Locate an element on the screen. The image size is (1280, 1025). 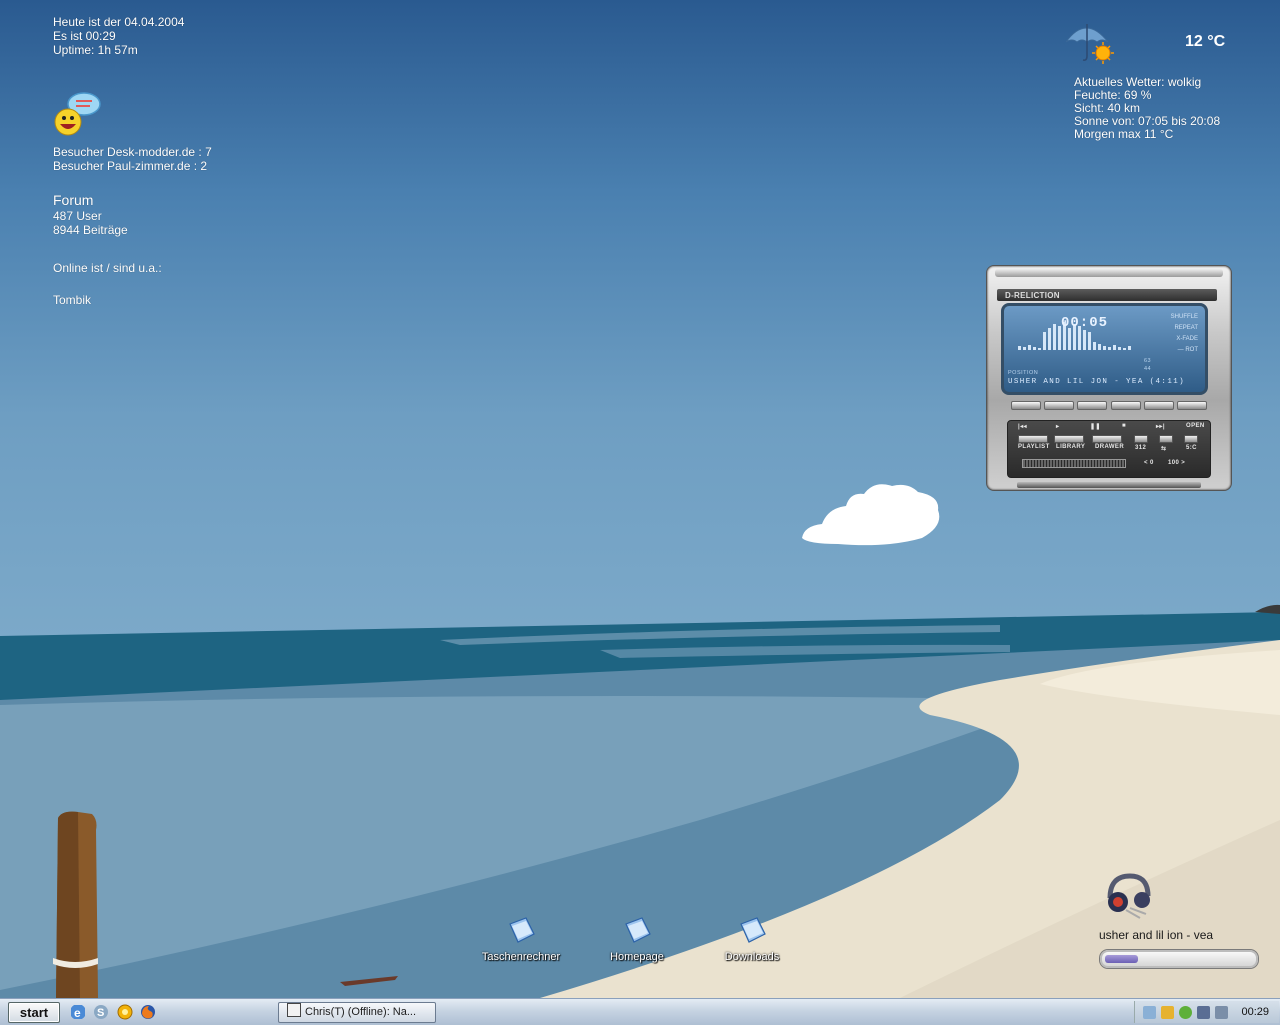
kbps-value: 63 is located at coordinates (1148, 361).